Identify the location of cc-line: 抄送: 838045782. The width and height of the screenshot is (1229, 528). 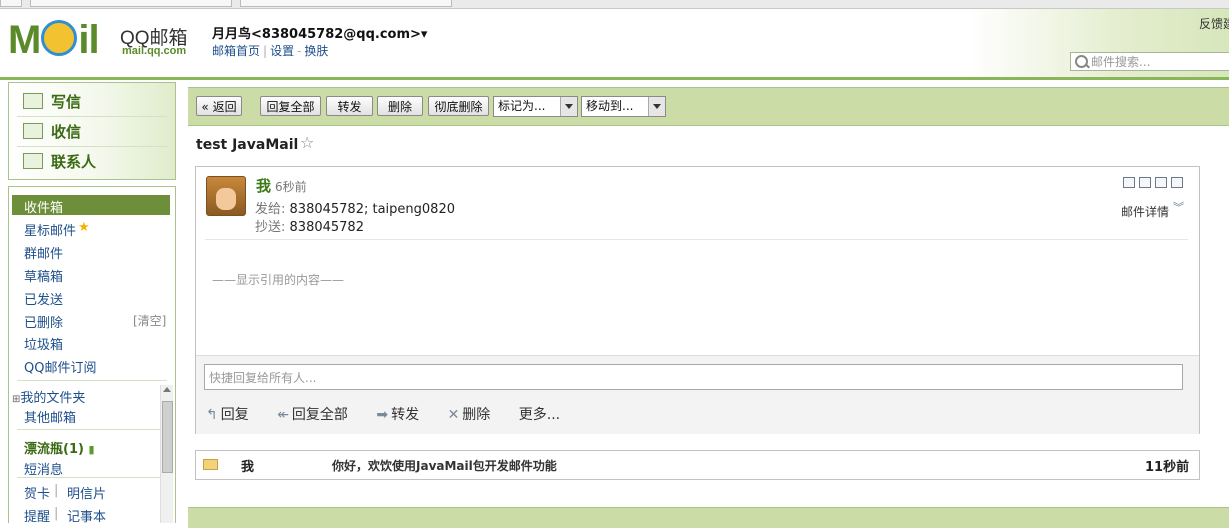
(309, 227).